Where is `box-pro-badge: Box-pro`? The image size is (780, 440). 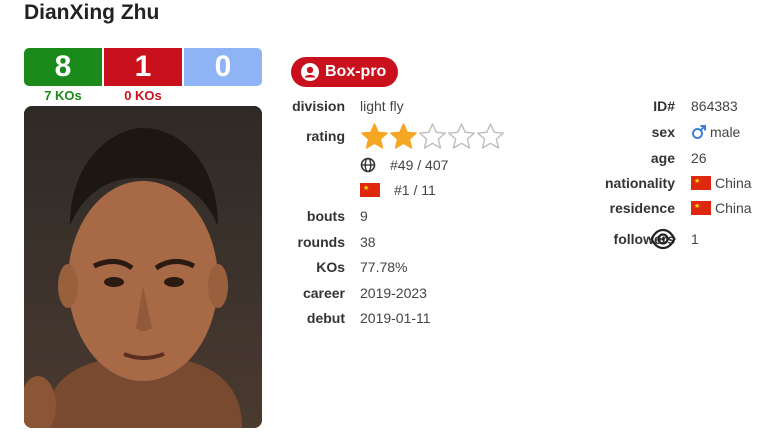
box-pro-badge: Box-pro is located at coordinates (345, 72).